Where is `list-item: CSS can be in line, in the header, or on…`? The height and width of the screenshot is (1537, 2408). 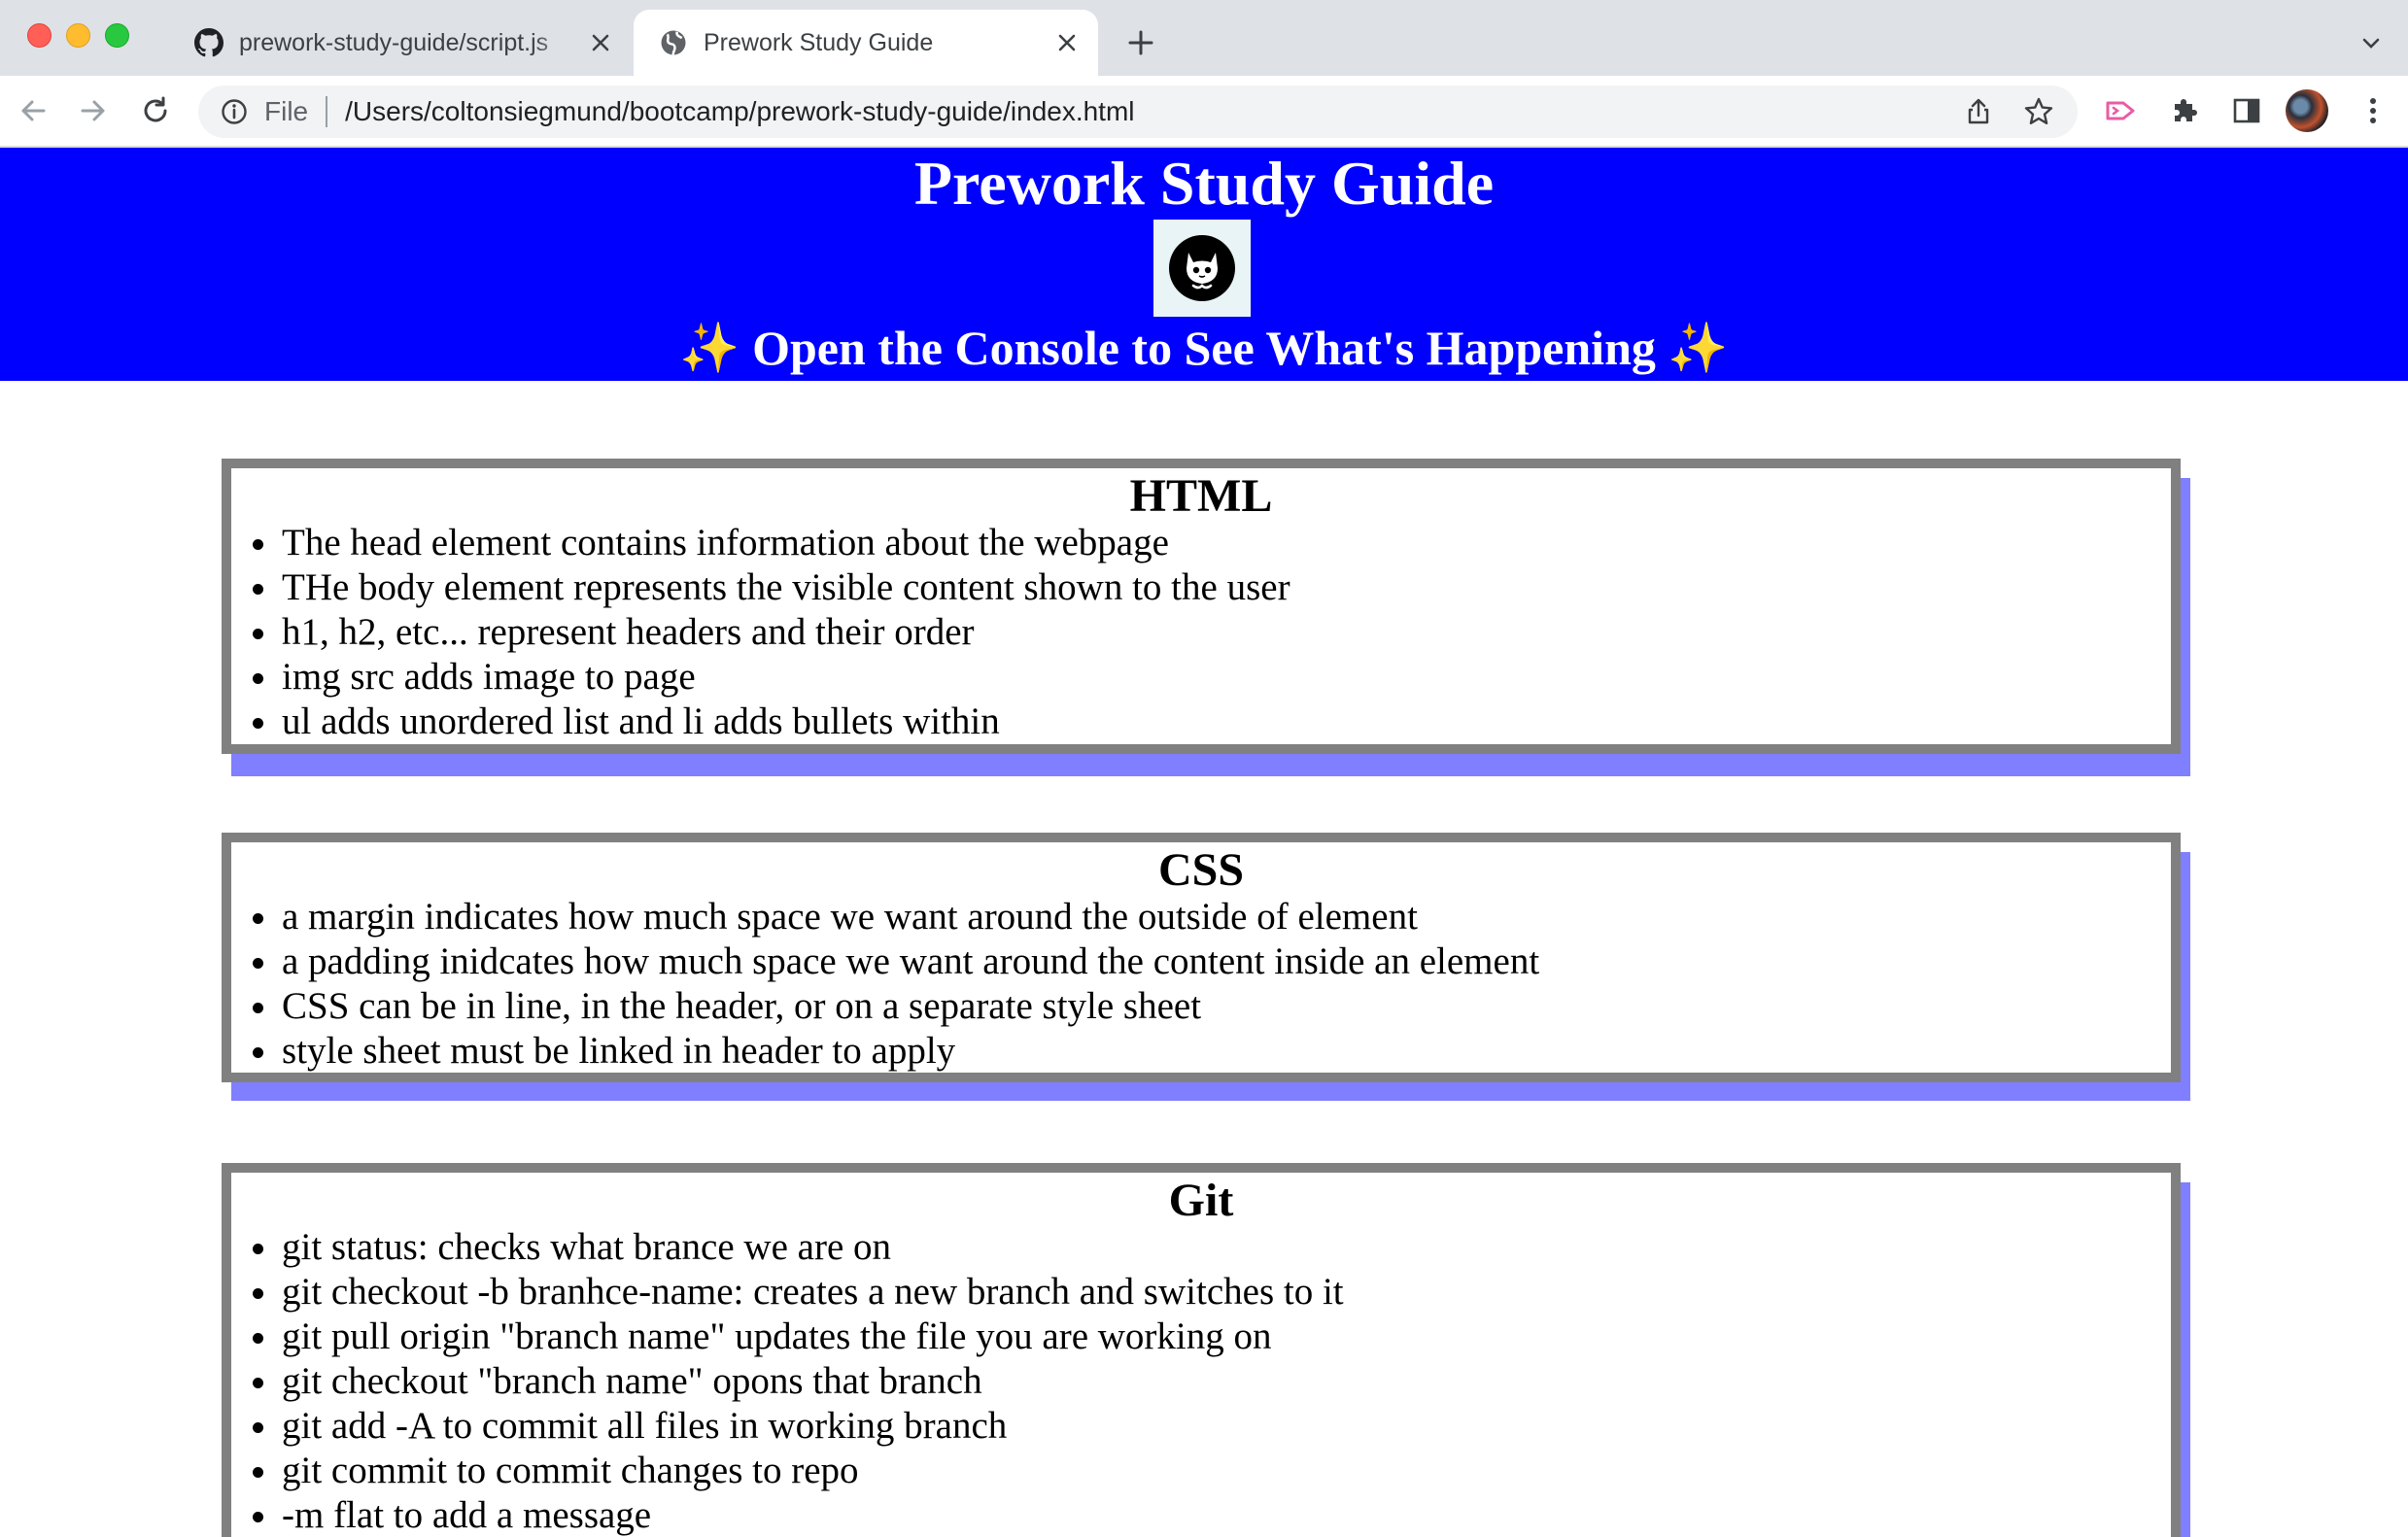 list-item: CSS can be in line, in the header, or on… is located at coordinates (1212, 1006).